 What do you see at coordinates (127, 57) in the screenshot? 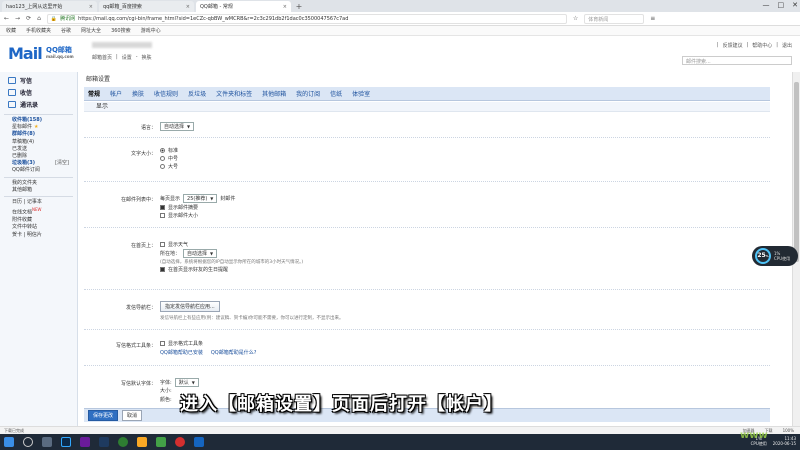
I see `settings-link: 设置` at bounding box center [127, 57].